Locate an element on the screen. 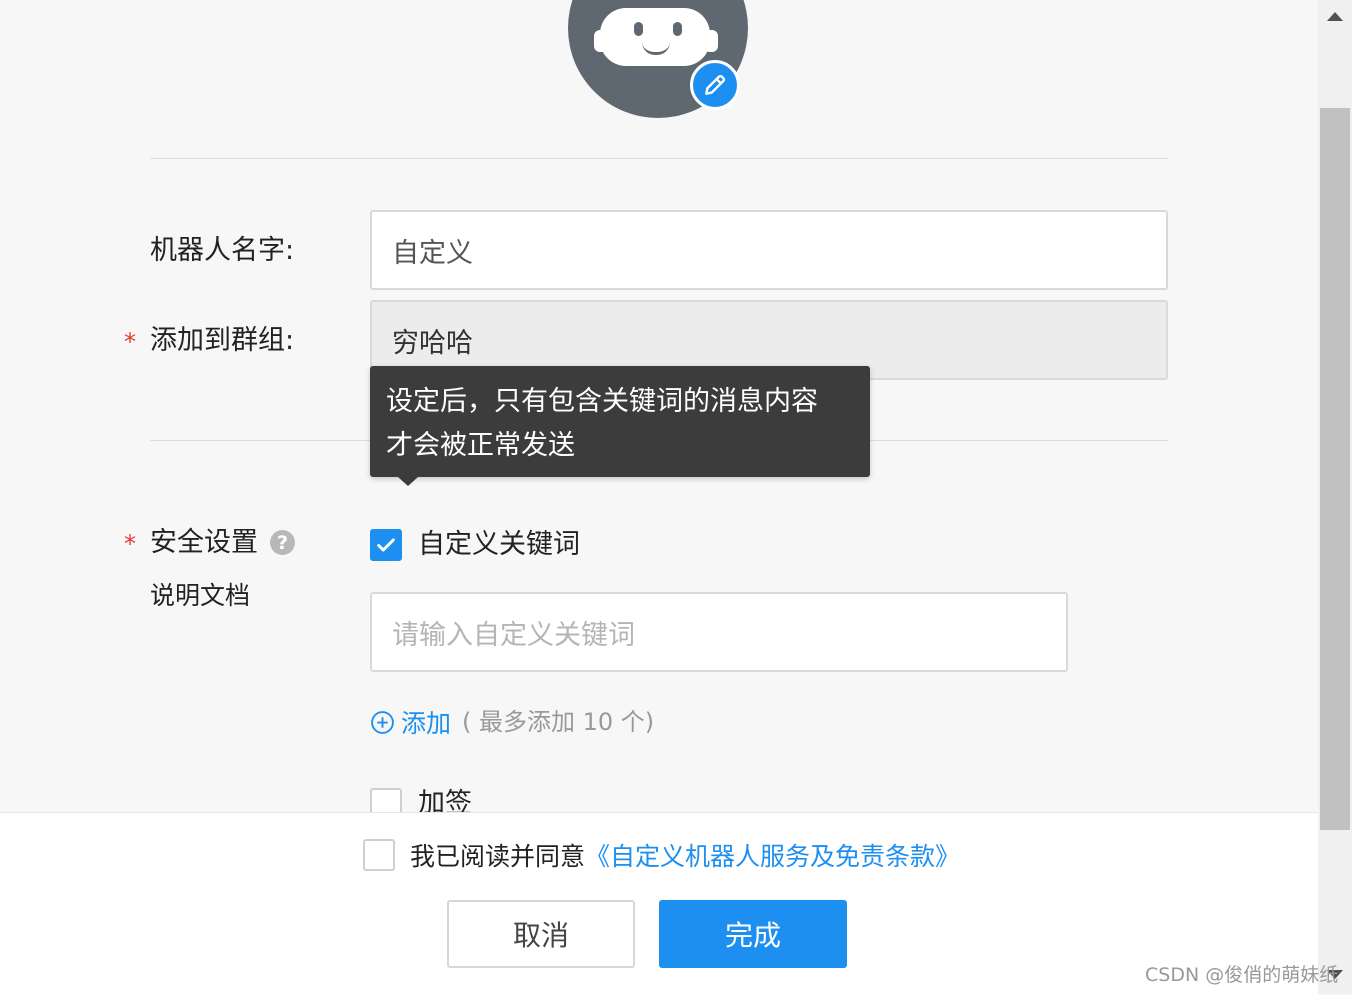 This screenshot has width=1352, height=995. group-label: 添加到群组: is located at coordinates (222, 340).